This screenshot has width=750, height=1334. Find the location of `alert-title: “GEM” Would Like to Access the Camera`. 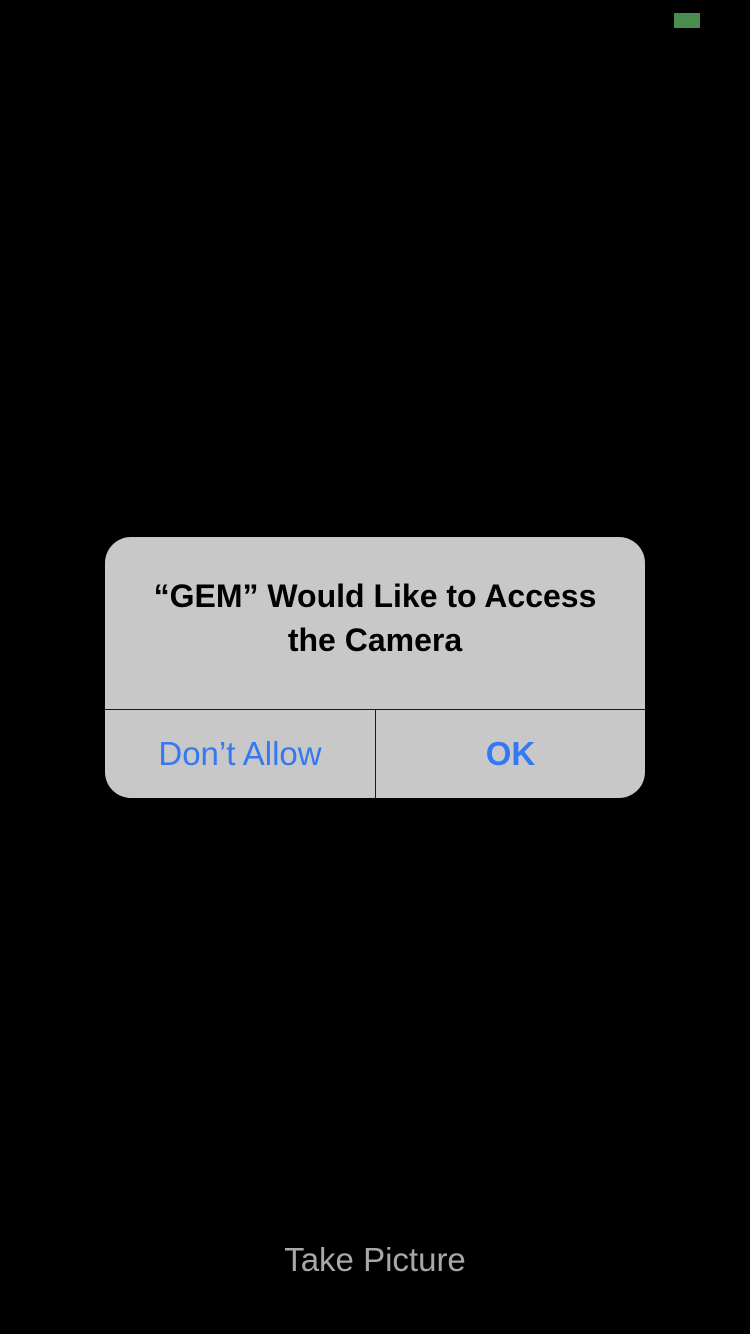

alert-title: “GEM” Would Like to Access the Camera is located at coordinates (375, 618).